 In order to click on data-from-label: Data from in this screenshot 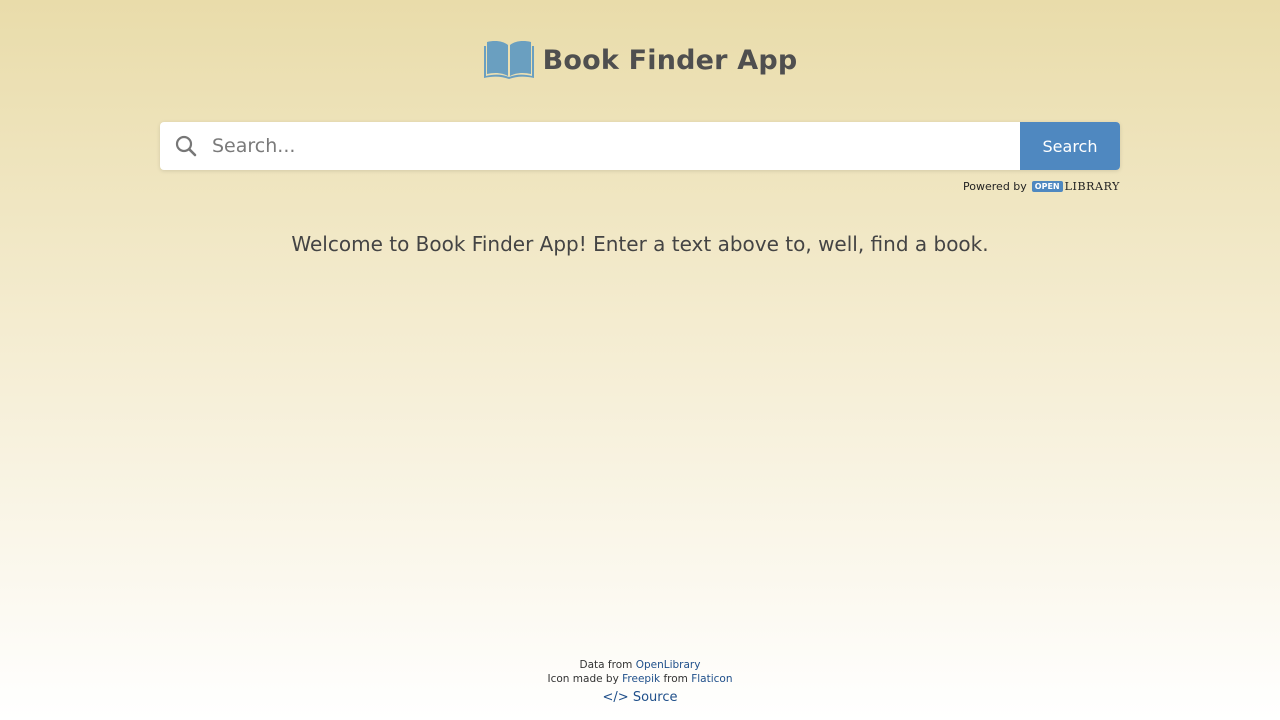, I will do `click(606, 665)`.